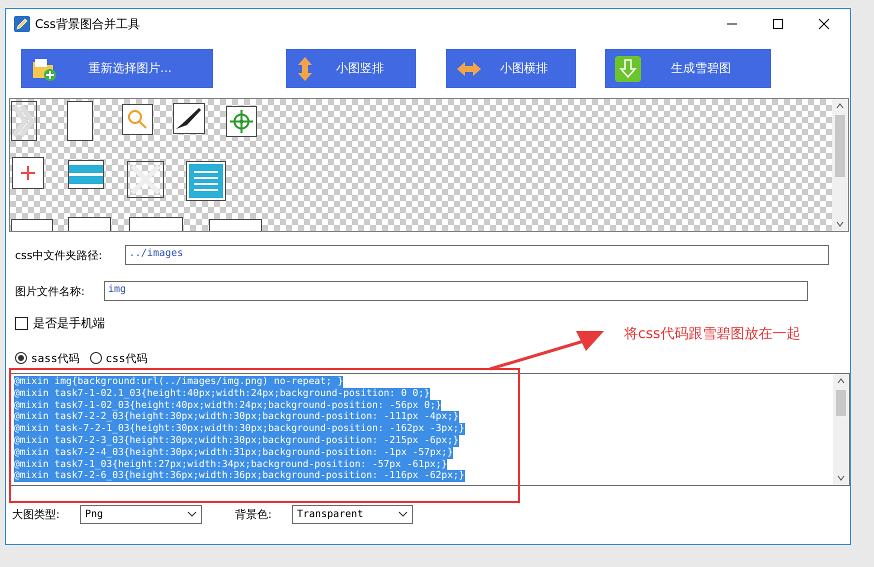  Describe the element at coordinates (50, 291) in the screenshot. I see `field-label: 图片文件名称:` at that location.